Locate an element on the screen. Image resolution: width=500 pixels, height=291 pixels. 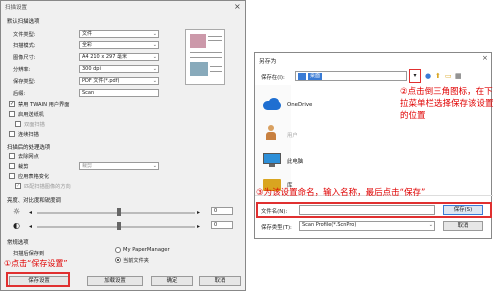
save-location-label: 扫描后保存到 is located at coordinates (29, 254).